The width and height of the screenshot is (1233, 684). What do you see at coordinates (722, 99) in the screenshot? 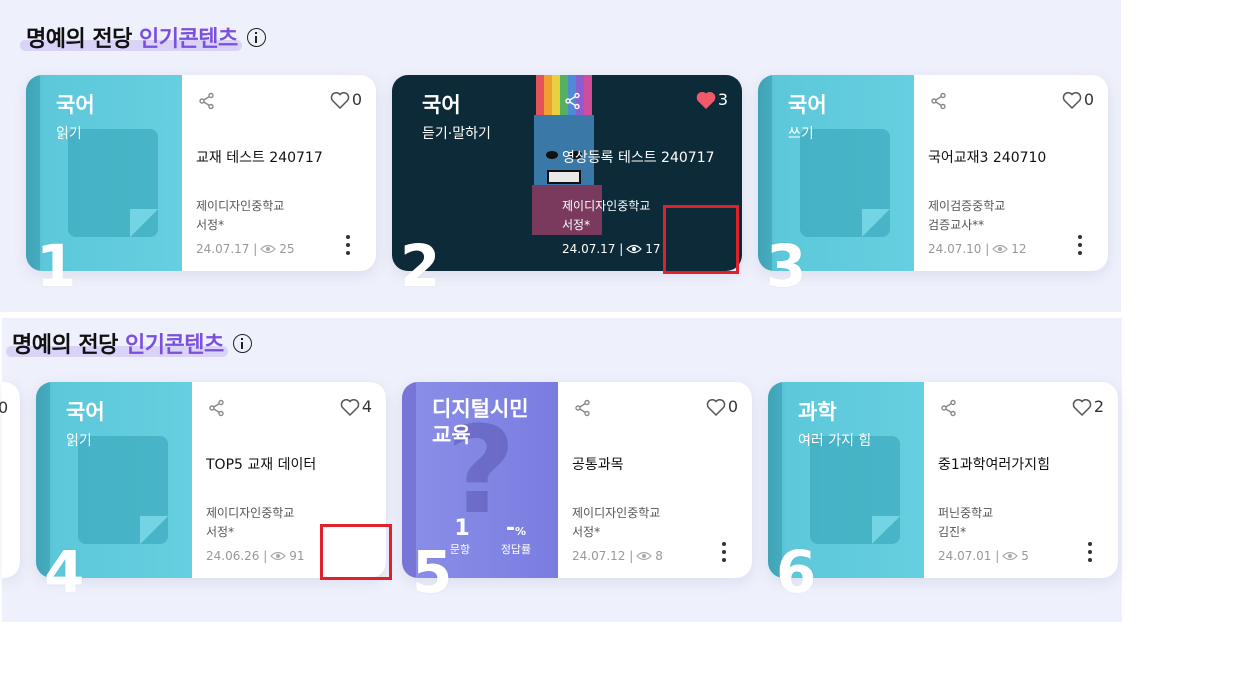
I see `like-count: 3` at bounding box center [722, 99].